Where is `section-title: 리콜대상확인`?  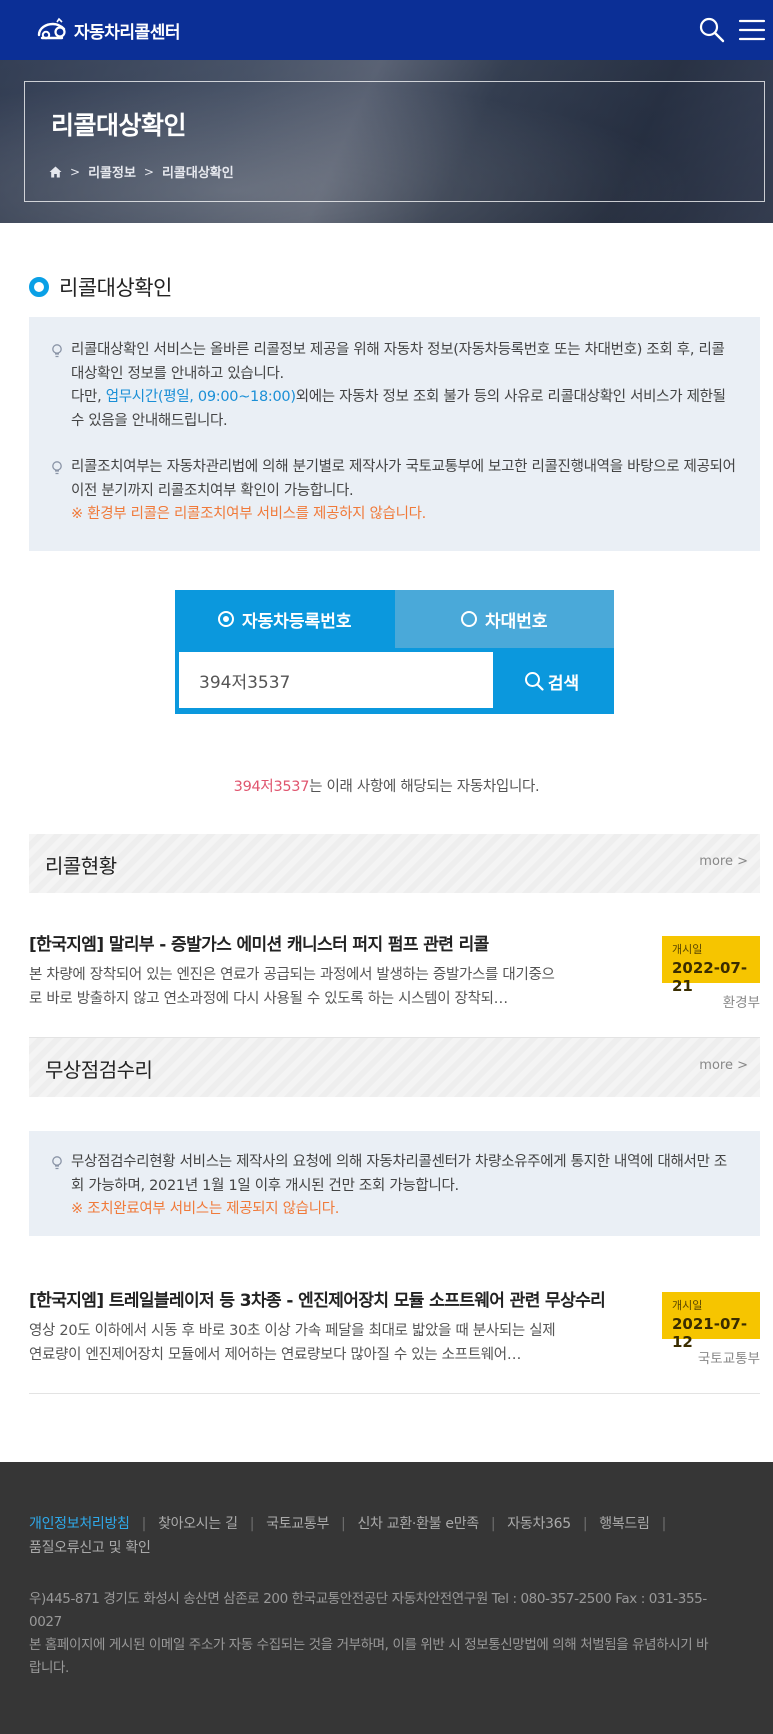 section-title: 리콜대상확인 is located at coordinates (115, 288).